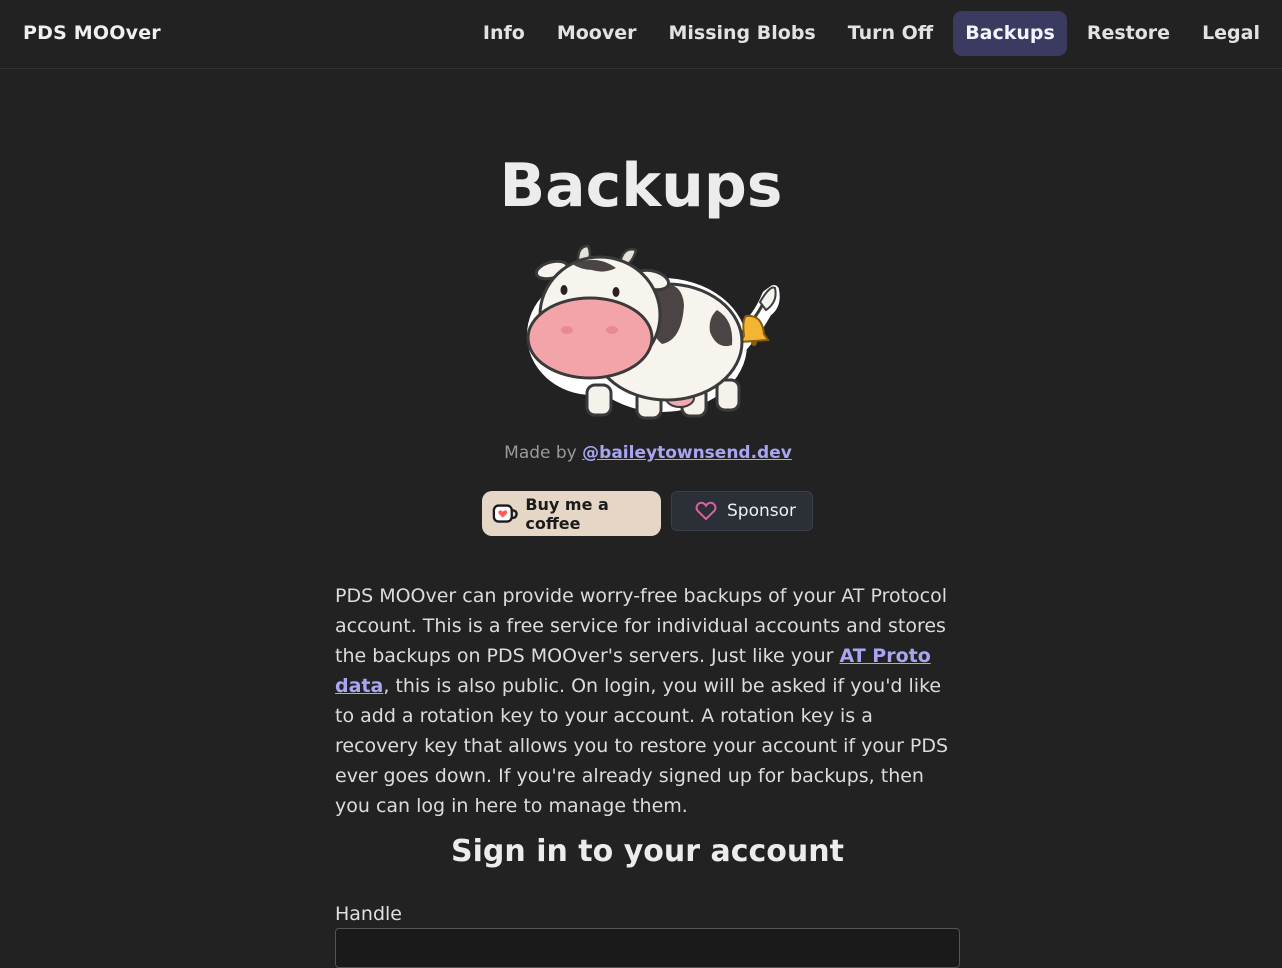  Describe the element at coordinates (567, 513) in the screenshot. I see `buy-me-a-coffee-label: Buy me a coffee` at that location.